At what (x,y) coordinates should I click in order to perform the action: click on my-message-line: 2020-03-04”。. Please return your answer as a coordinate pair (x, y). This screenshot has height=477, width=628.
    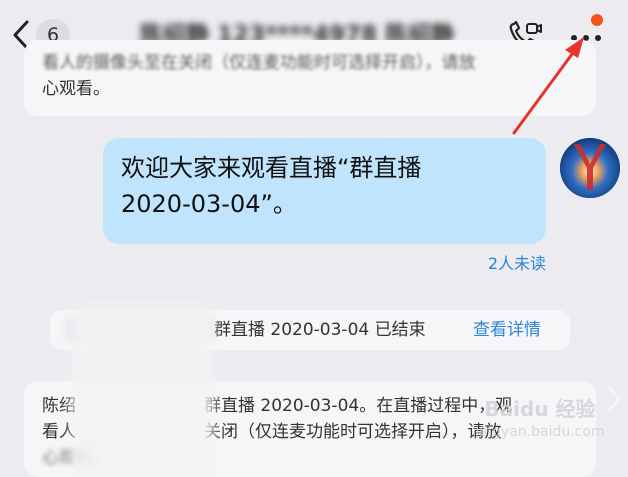
    Looking at the image, I should click on (209, 204).